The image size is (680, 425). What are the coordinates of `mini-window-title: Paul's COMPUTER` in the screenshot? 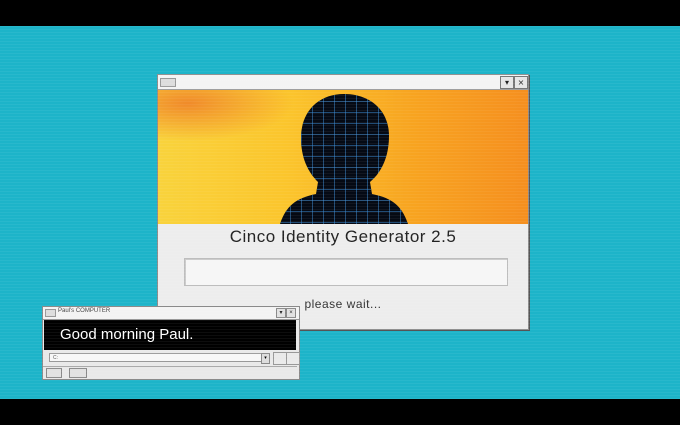 It's located at (84, 311).